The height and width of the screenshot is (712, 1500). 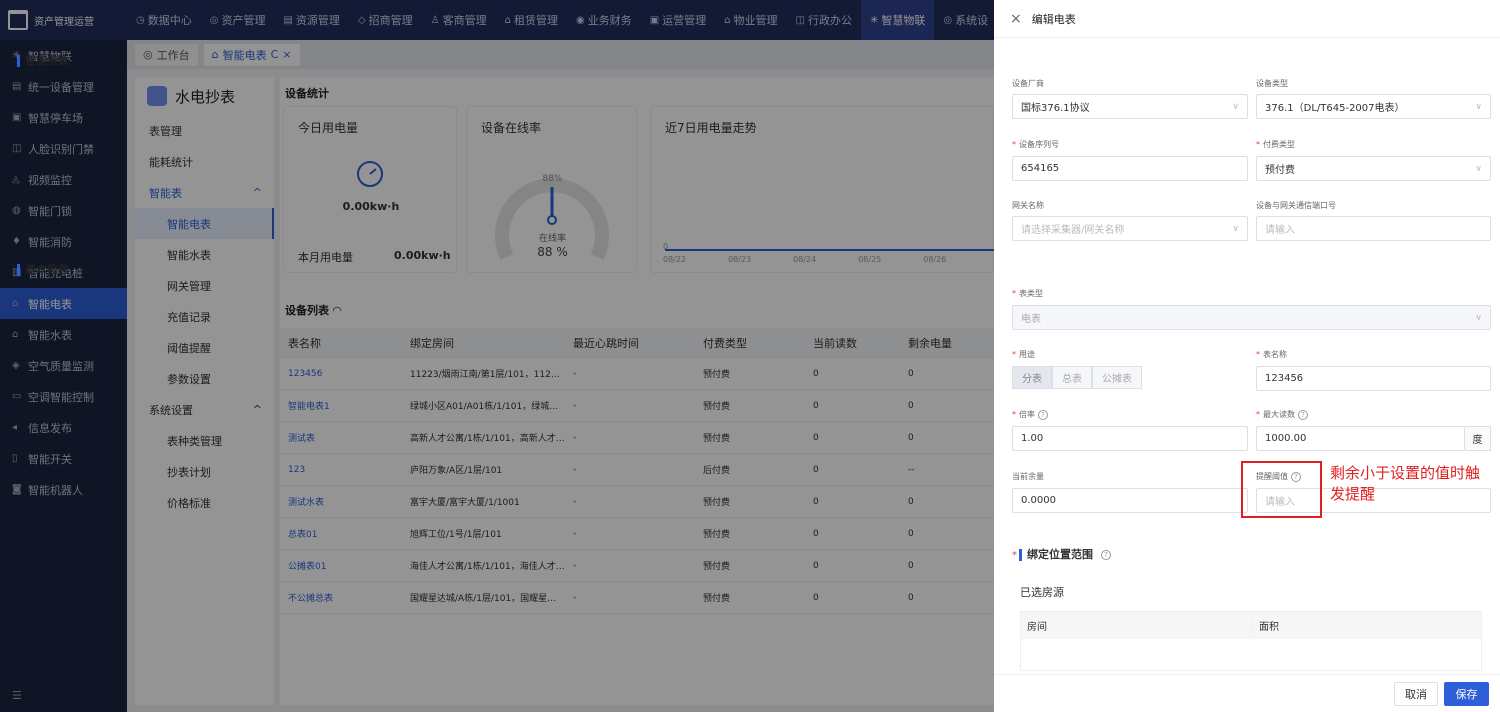 I want to click on max-reading-unit: 度, so click(x=1478, y=438).